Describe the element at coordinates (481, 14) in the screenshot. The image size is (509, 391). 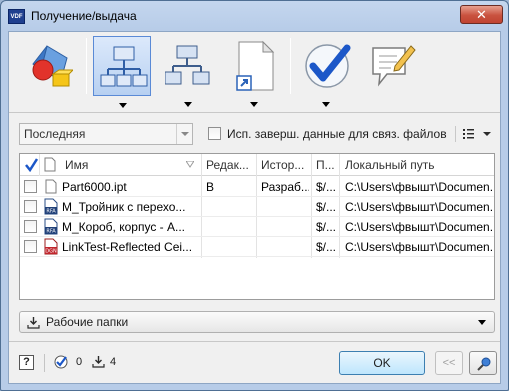
I see `close-button: ✕` at that location.